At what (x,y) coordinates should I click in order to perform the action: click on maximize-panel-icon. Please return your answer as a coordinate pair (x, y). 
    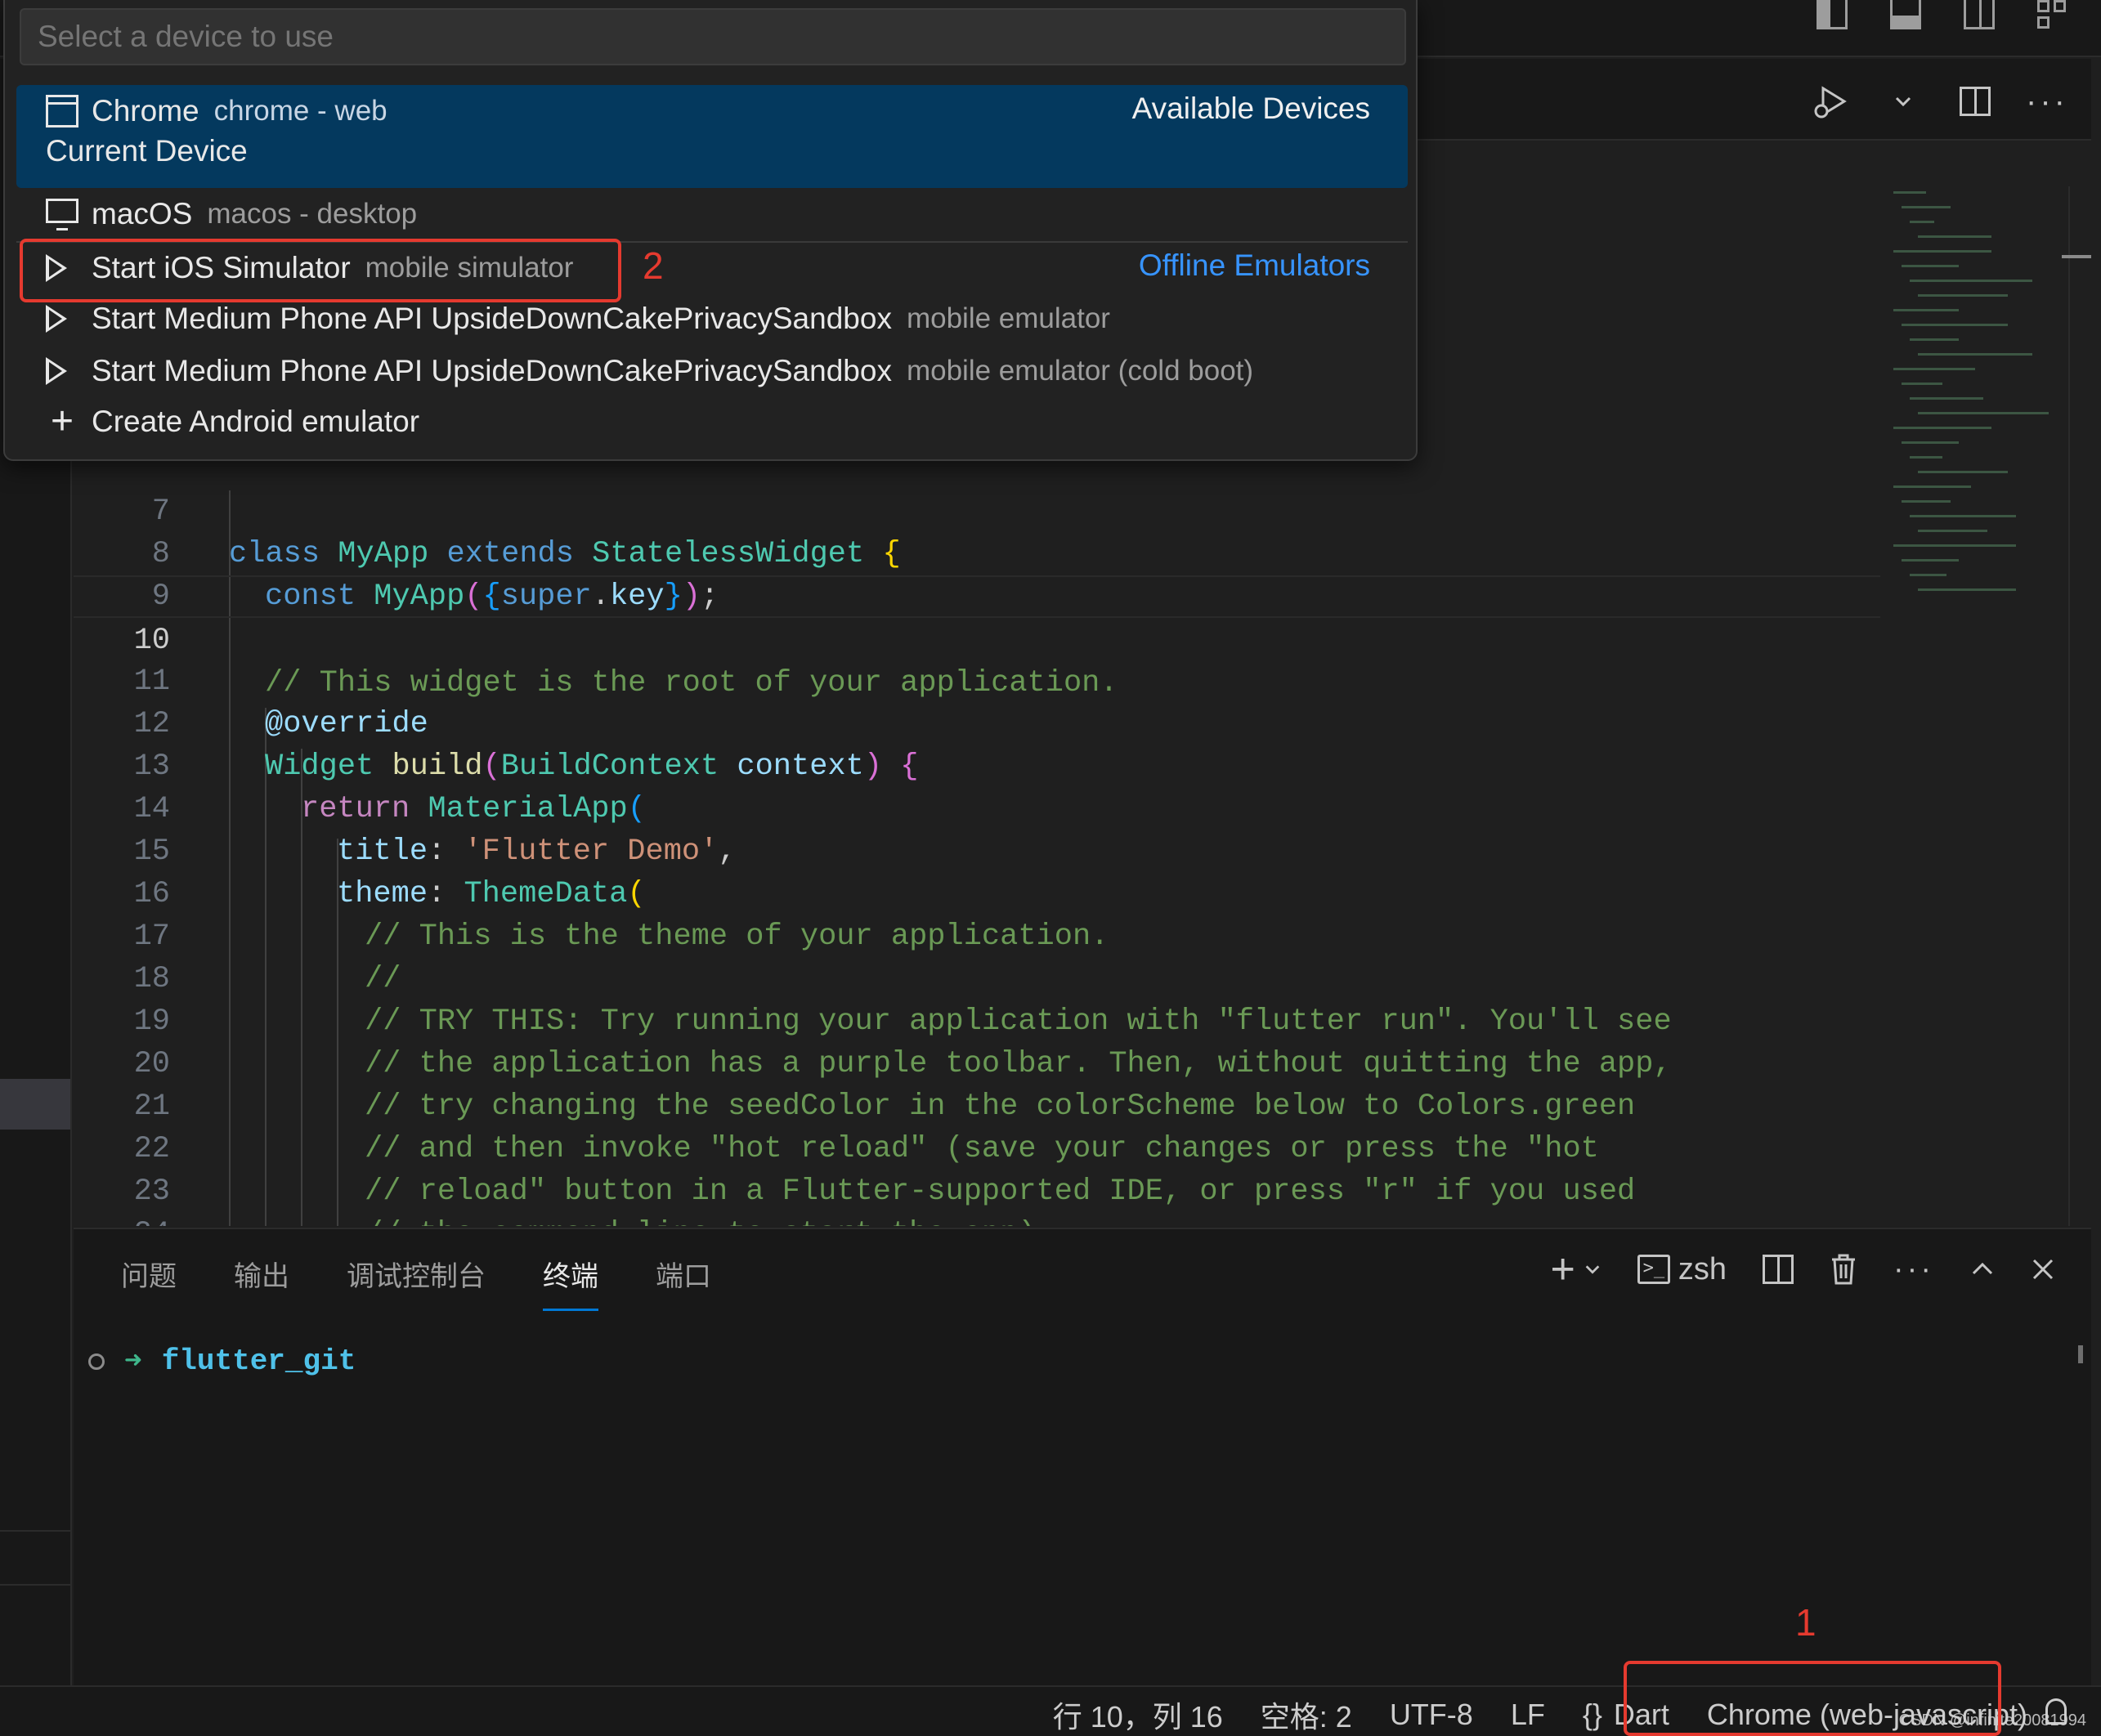
    Looking at the image, I should click on (1982, 1269).